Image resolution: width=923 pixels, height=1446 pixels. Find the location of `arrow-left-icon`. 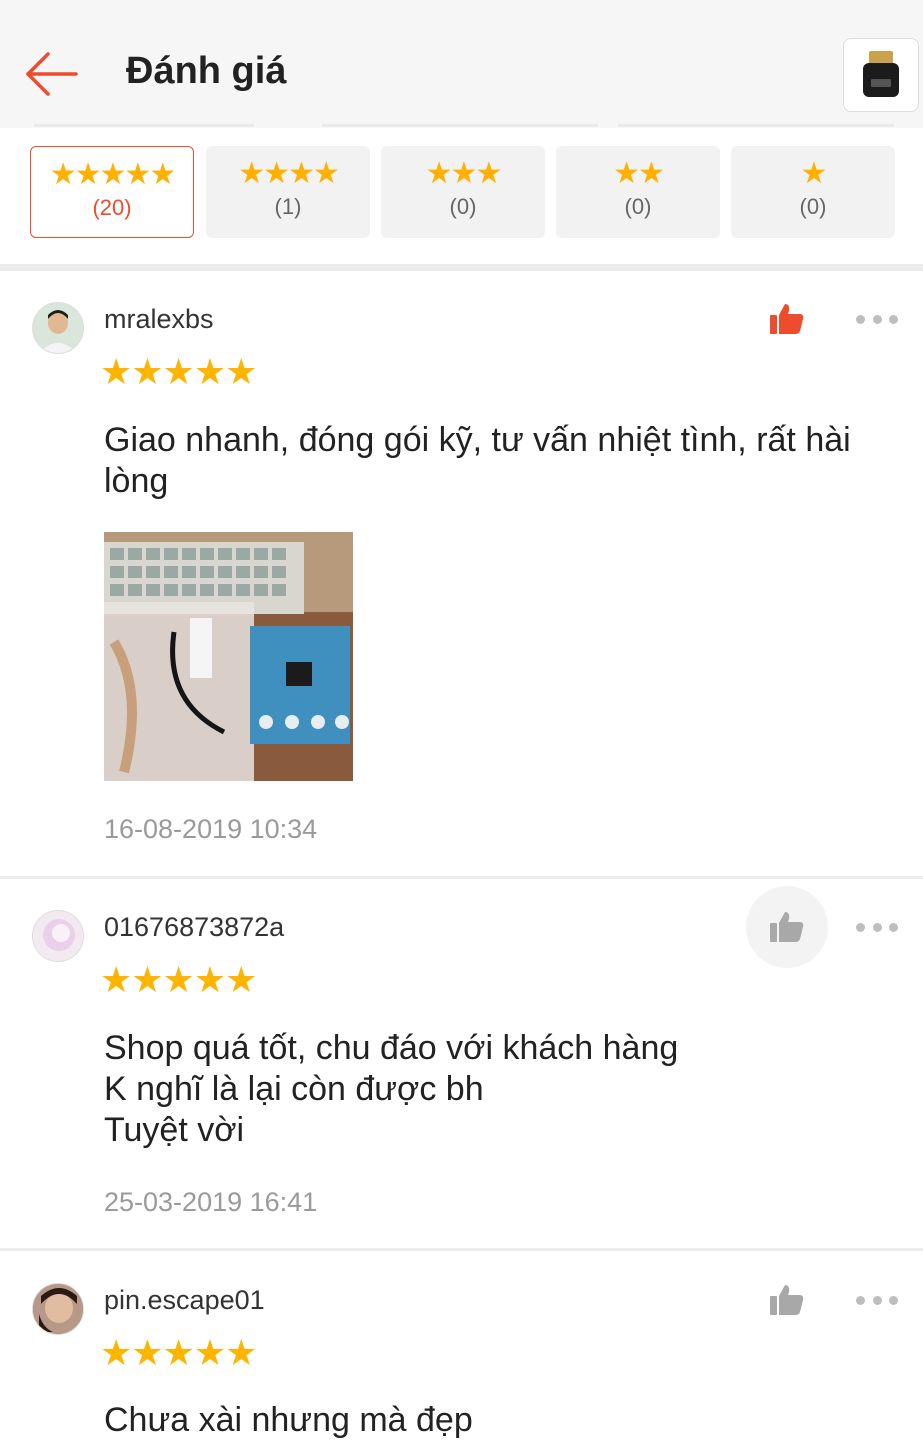

arrow-left-icon is located at coordinates (52, 74).